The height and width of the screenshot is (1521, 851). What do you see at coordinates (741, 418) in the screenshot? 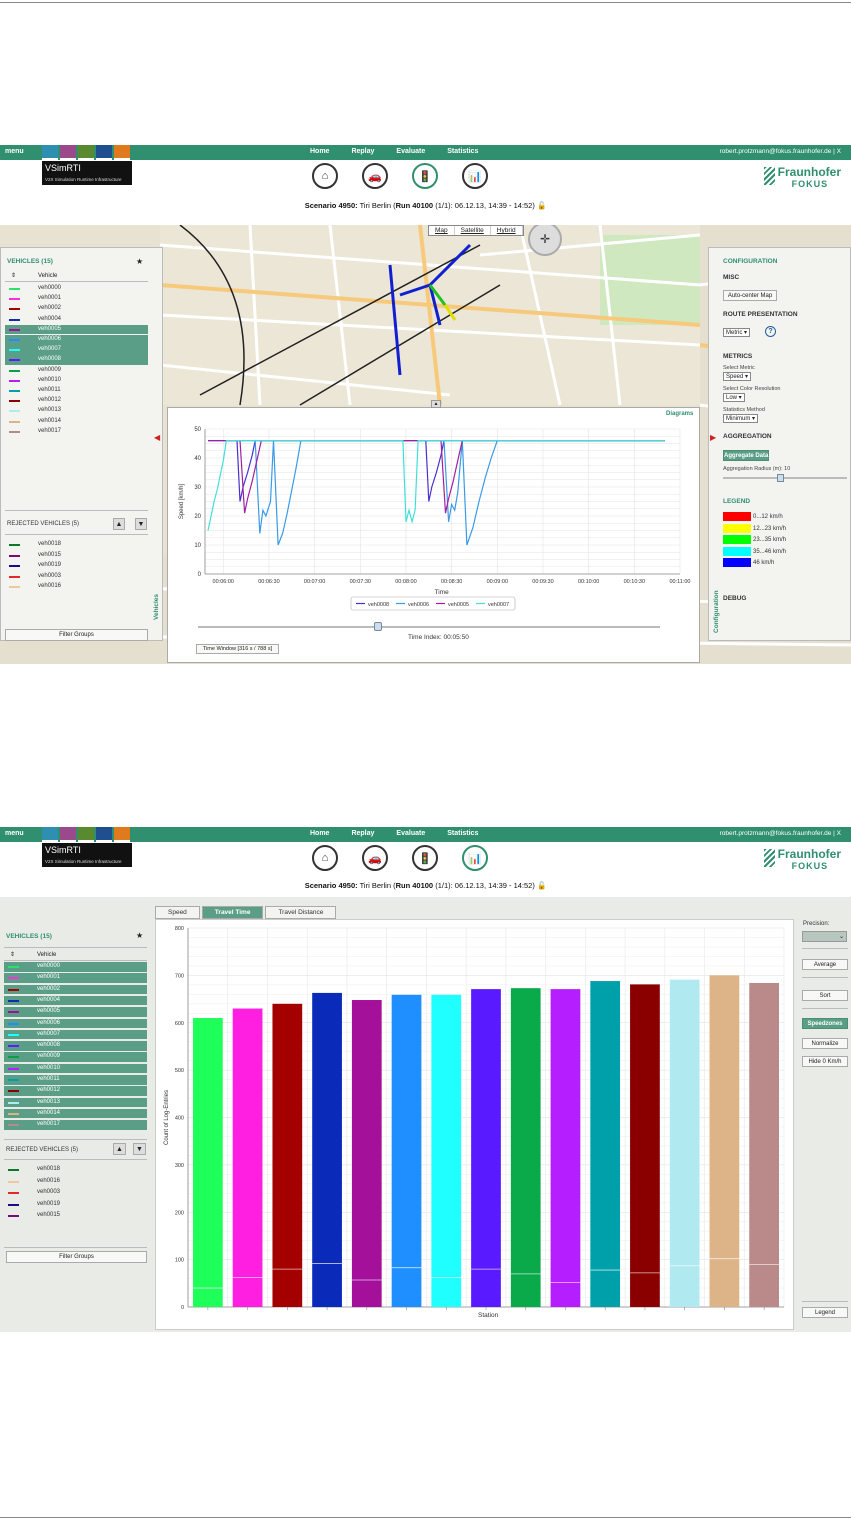
I see `statistics-method-dropdown: Minimum ▾` at bounding box center [741, 418].